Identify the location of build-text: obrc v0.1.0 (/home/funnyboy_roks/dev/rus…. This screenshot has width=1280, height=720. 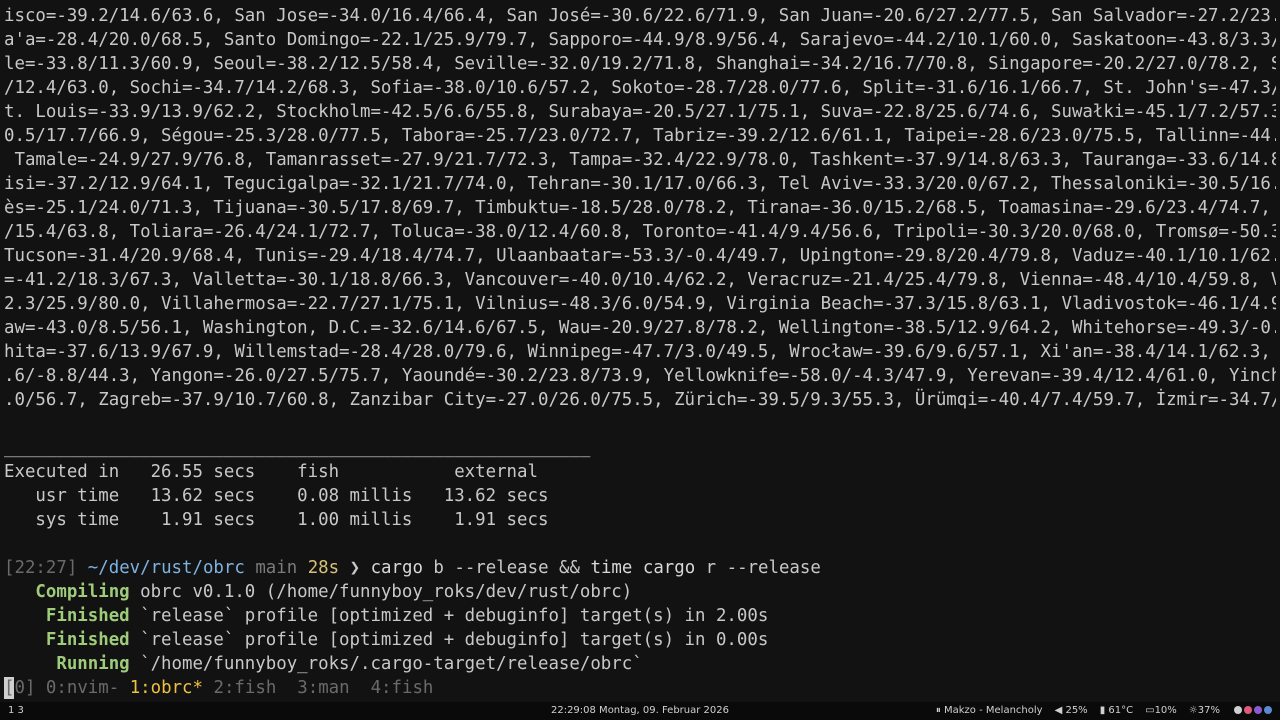
(381, 592).